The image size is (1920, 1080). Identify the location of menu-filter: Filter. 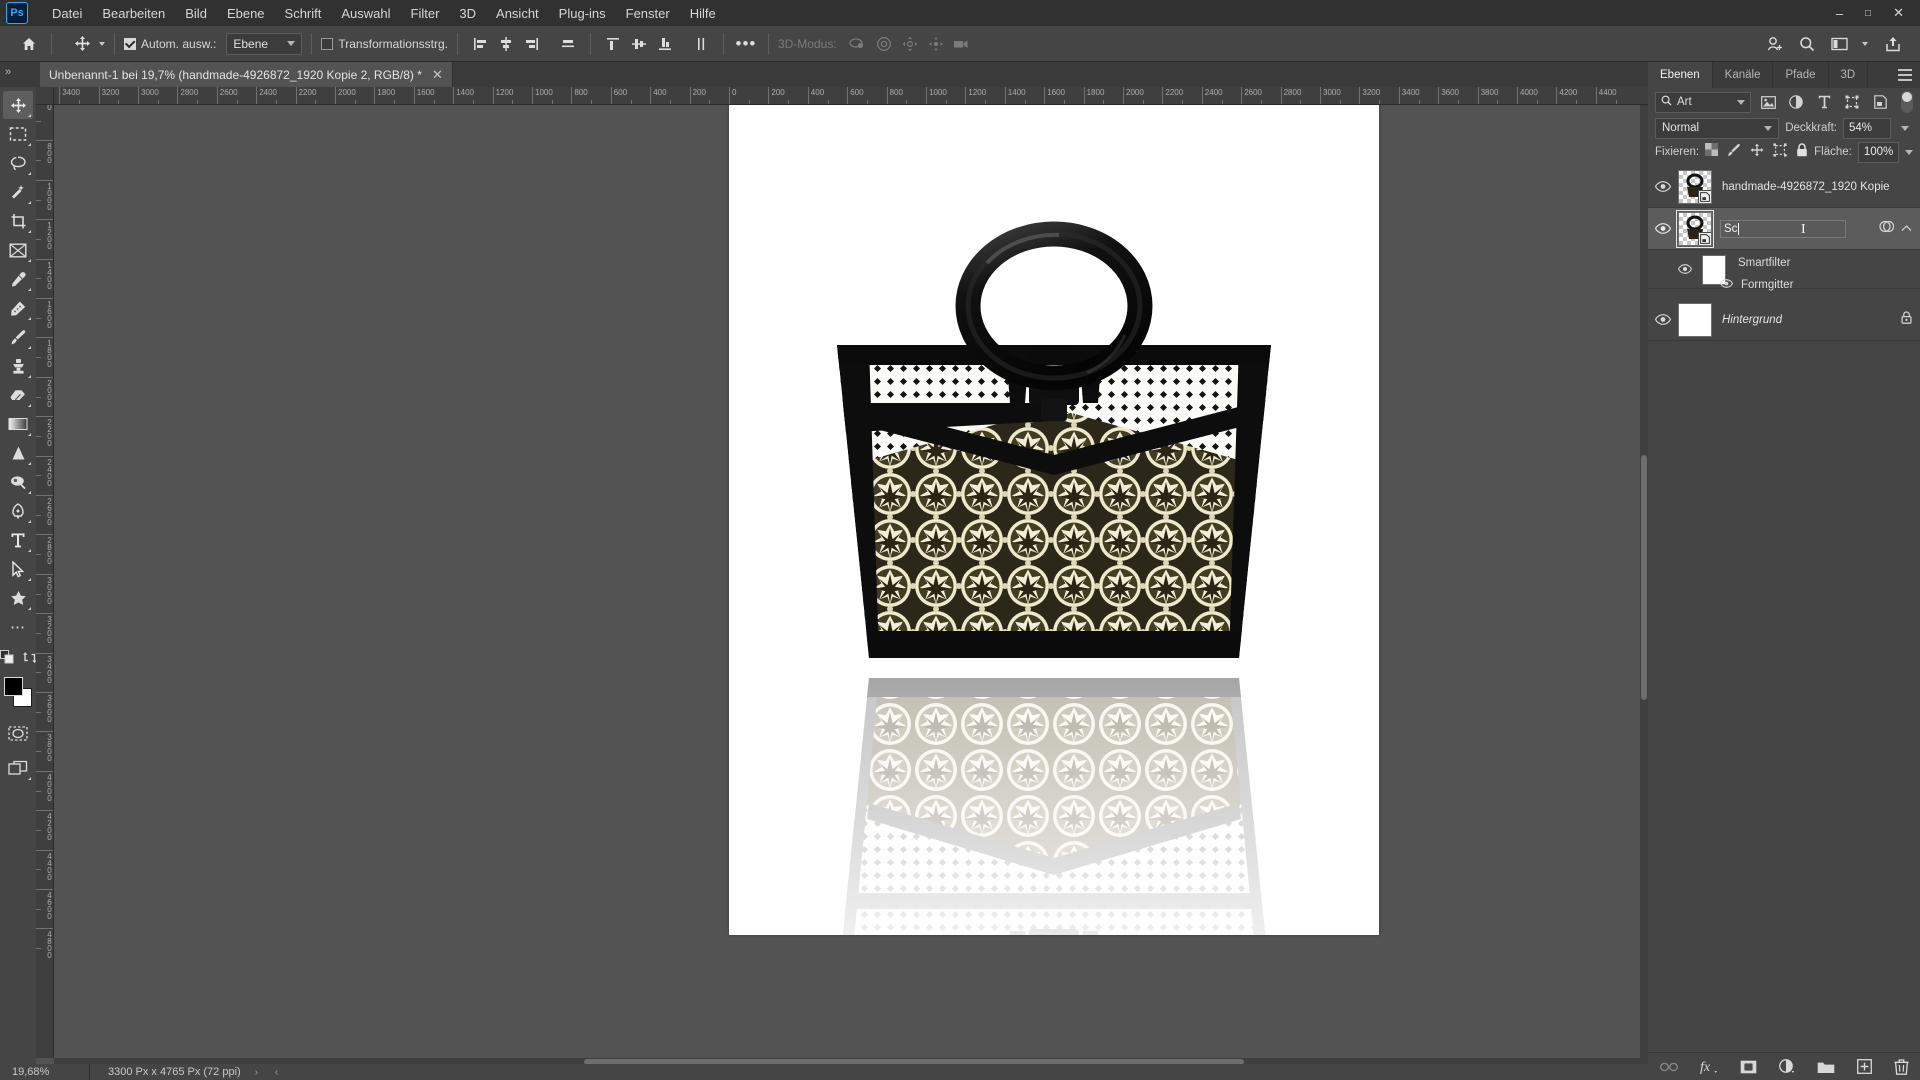
(425, 13).